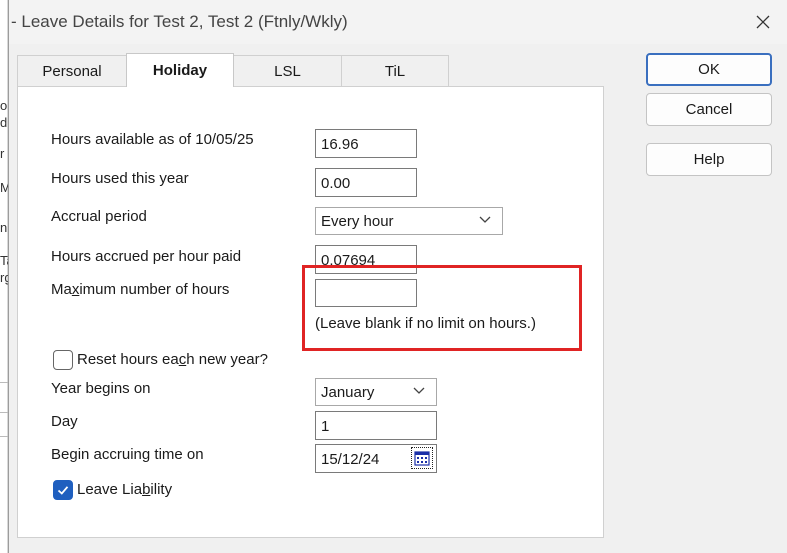  Describe the element at coordinates (4, 122) in the screenshot. I see `background-text: d` at that location.